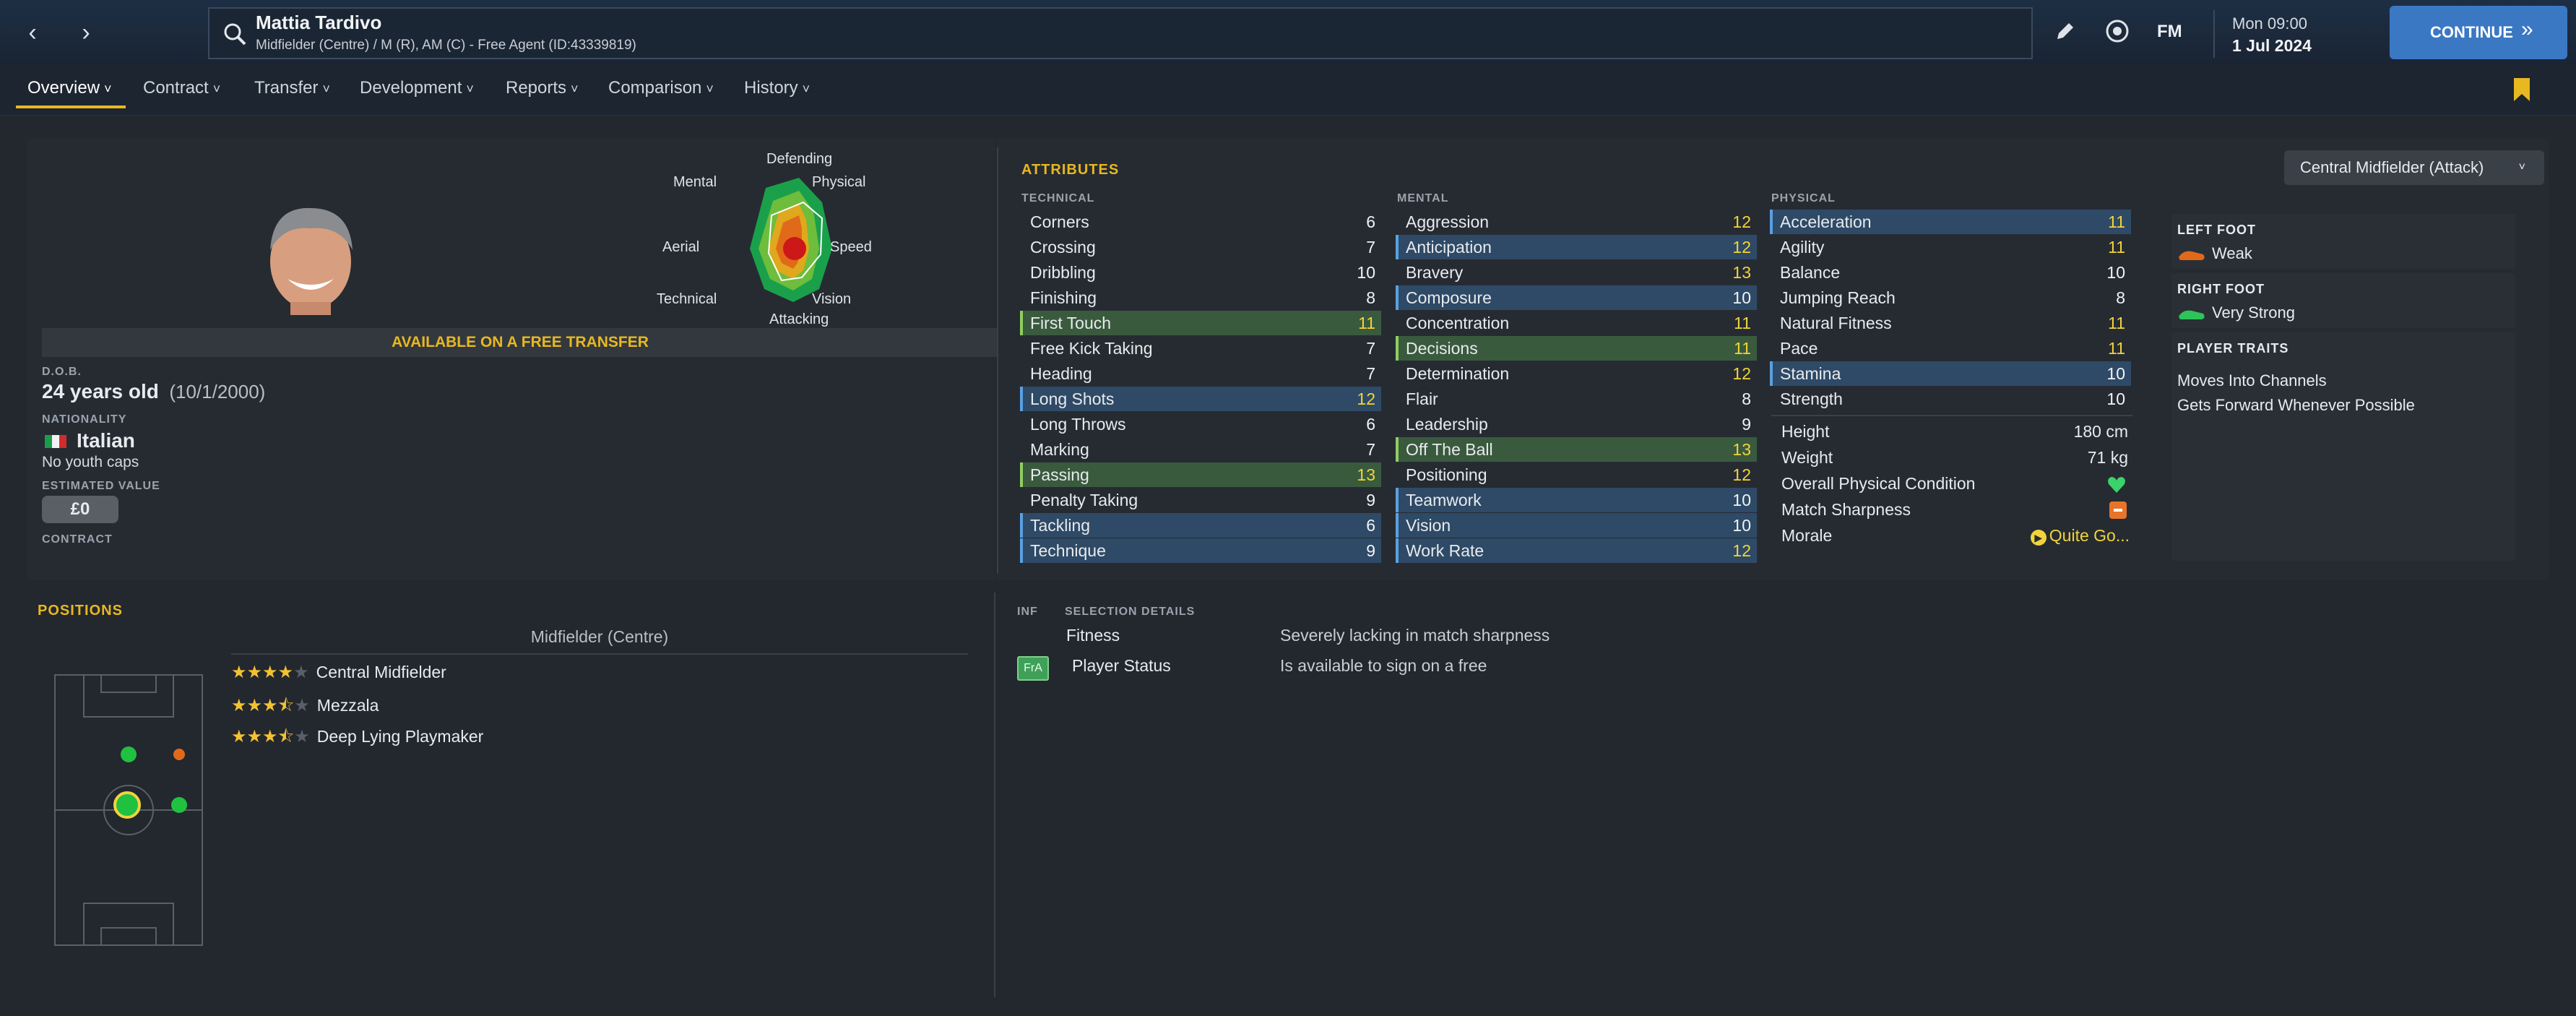  Describe the element at coordinates (777, 88) in the screenshot. I see `tab-history: History ˅` at that location.